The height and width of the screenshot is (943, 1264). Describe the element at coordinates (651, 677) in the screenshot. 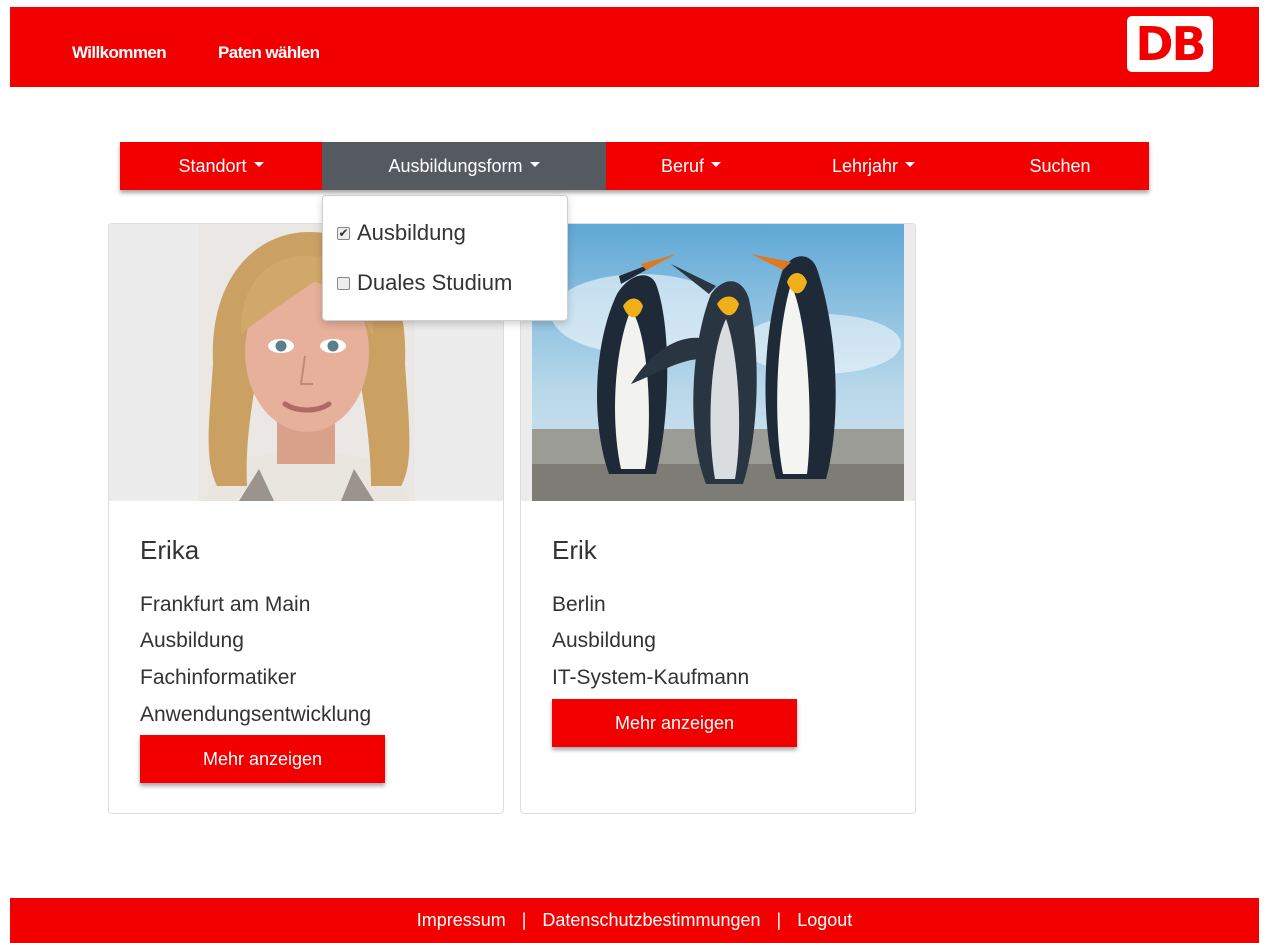

I see `mentor-profession: IT-System-Kaufmann` at that location.